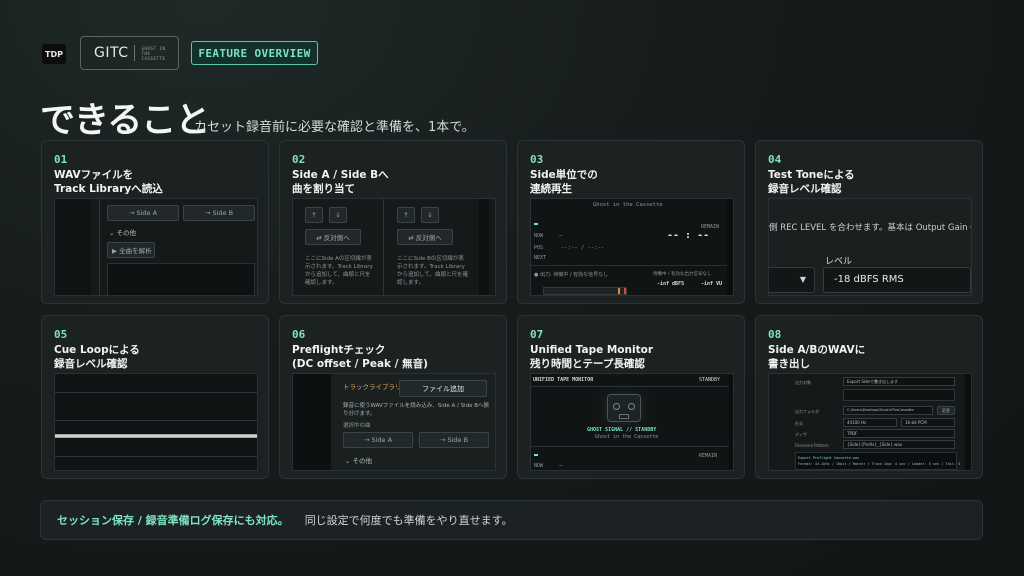 This screenshot has height=576, width=1024. I want to click on cassette-icon, so click(624, 408).